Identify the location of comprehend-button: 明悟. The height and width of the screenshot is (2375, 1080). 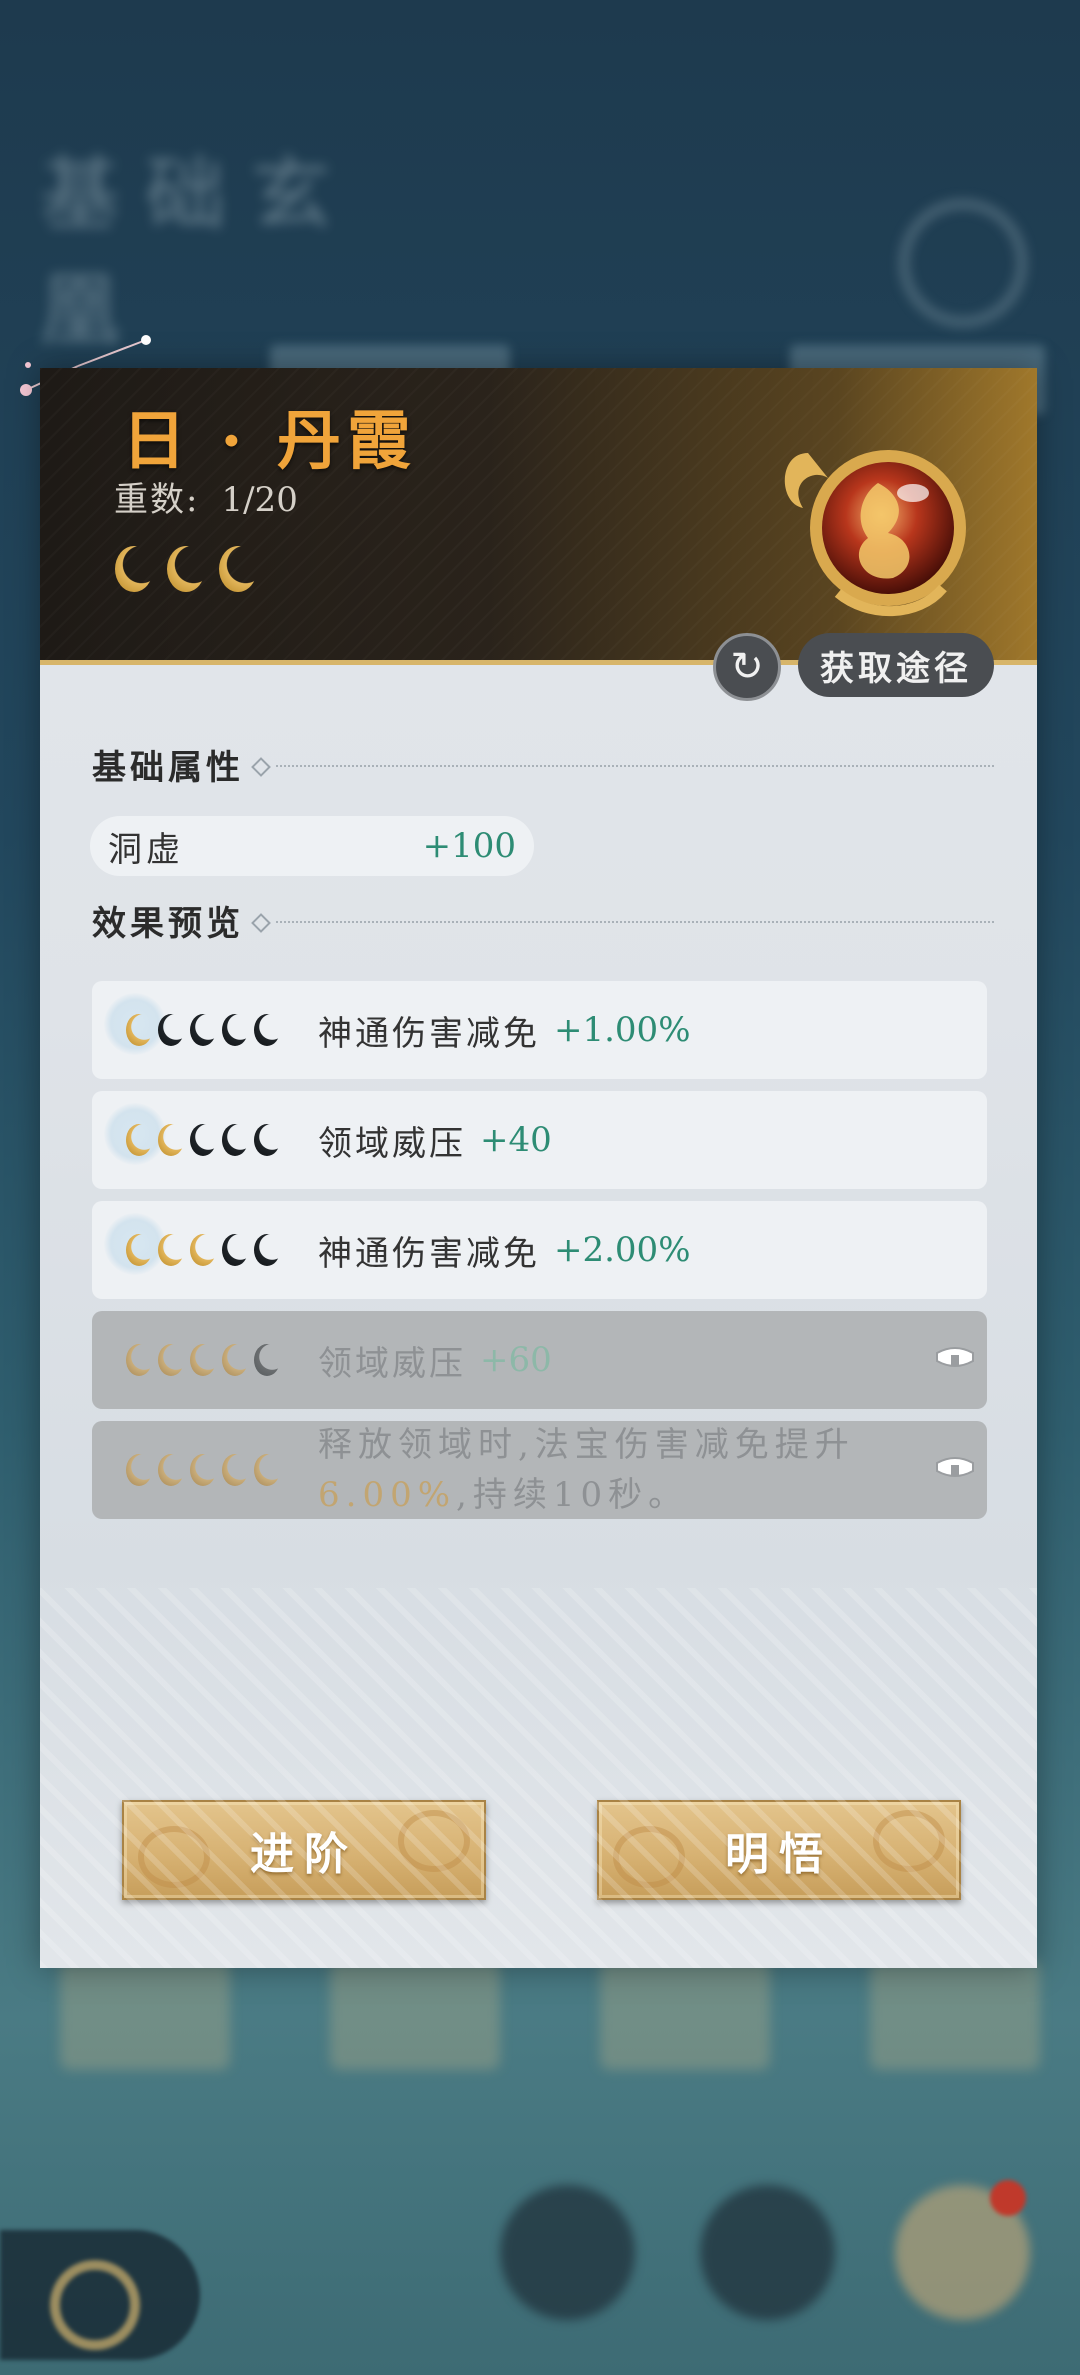
(779, 1850).